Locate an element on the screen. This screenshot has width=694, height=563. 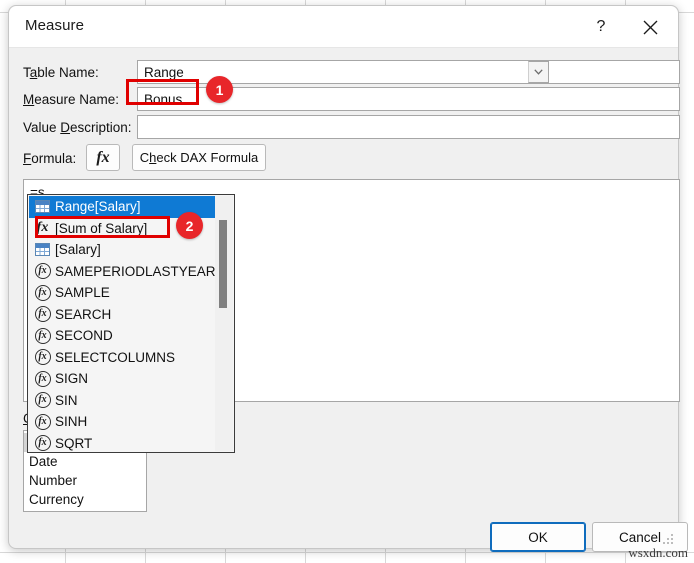
ok-button: OK is located at coordinates (538, 537).